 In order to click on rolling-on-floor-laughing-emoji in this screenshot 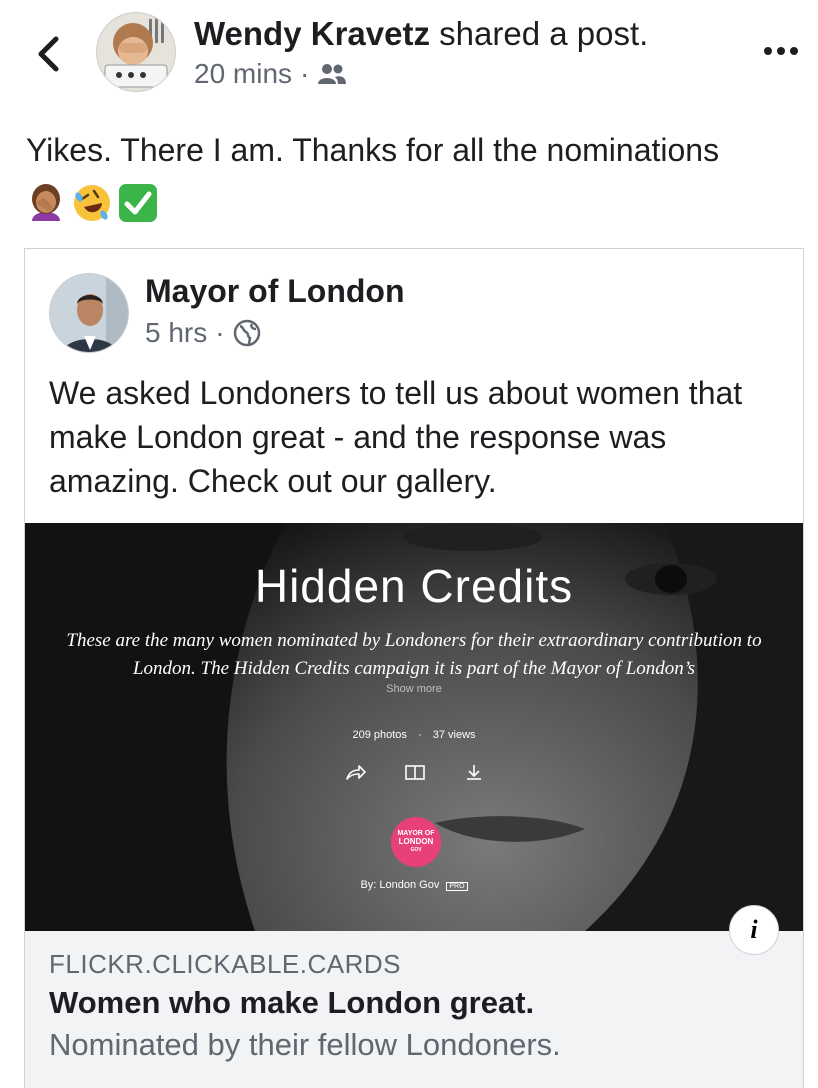, I will do `click(92, 203)`.